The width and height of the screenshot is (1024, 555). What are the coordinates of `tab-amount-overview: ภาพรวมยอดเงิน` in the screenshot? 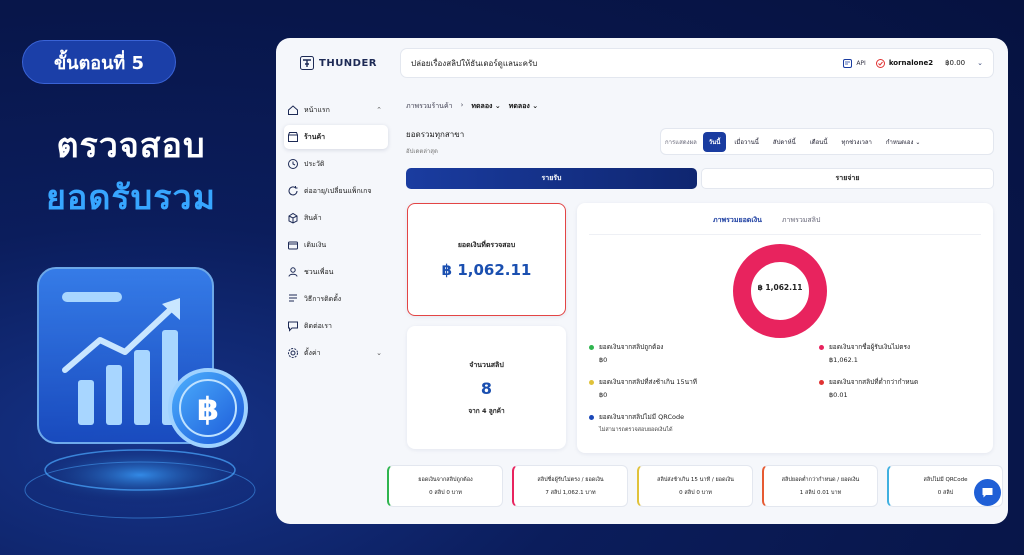 It's located at (737, 223).